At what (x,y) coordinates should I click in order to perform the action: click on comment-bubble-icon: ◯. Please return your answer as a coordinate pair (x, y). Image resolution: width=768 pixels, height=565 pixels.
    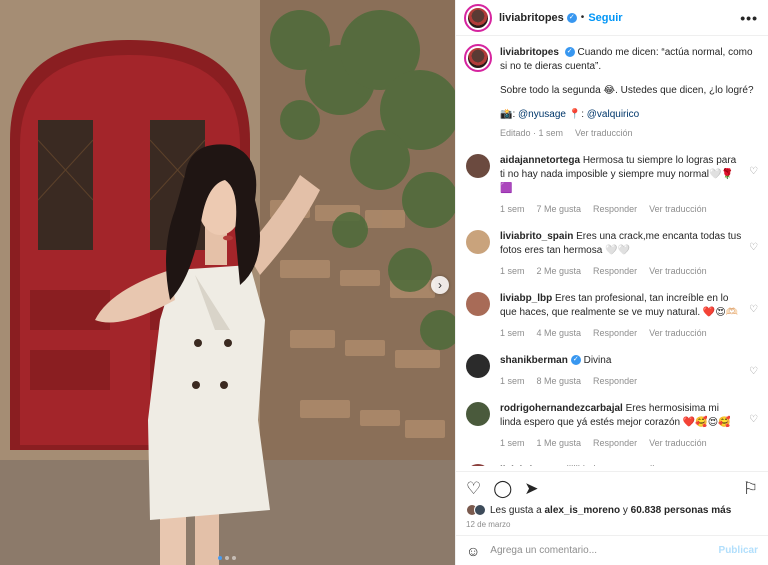
    Looking at the image, I should click on (502, 488).